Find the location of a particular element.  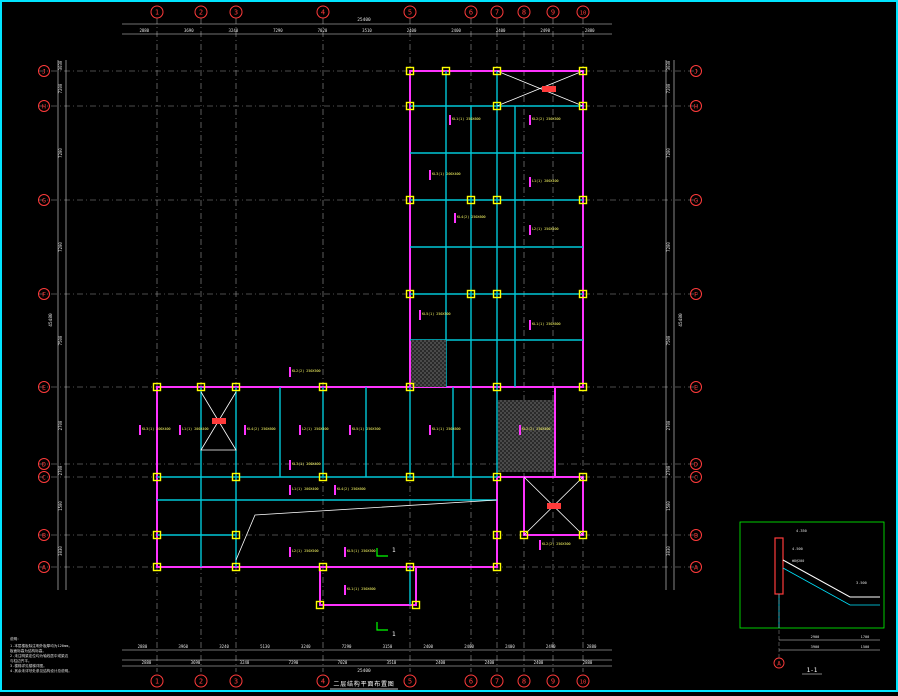

dim-side-segment: 7500 is located at coordinates (60, 340).